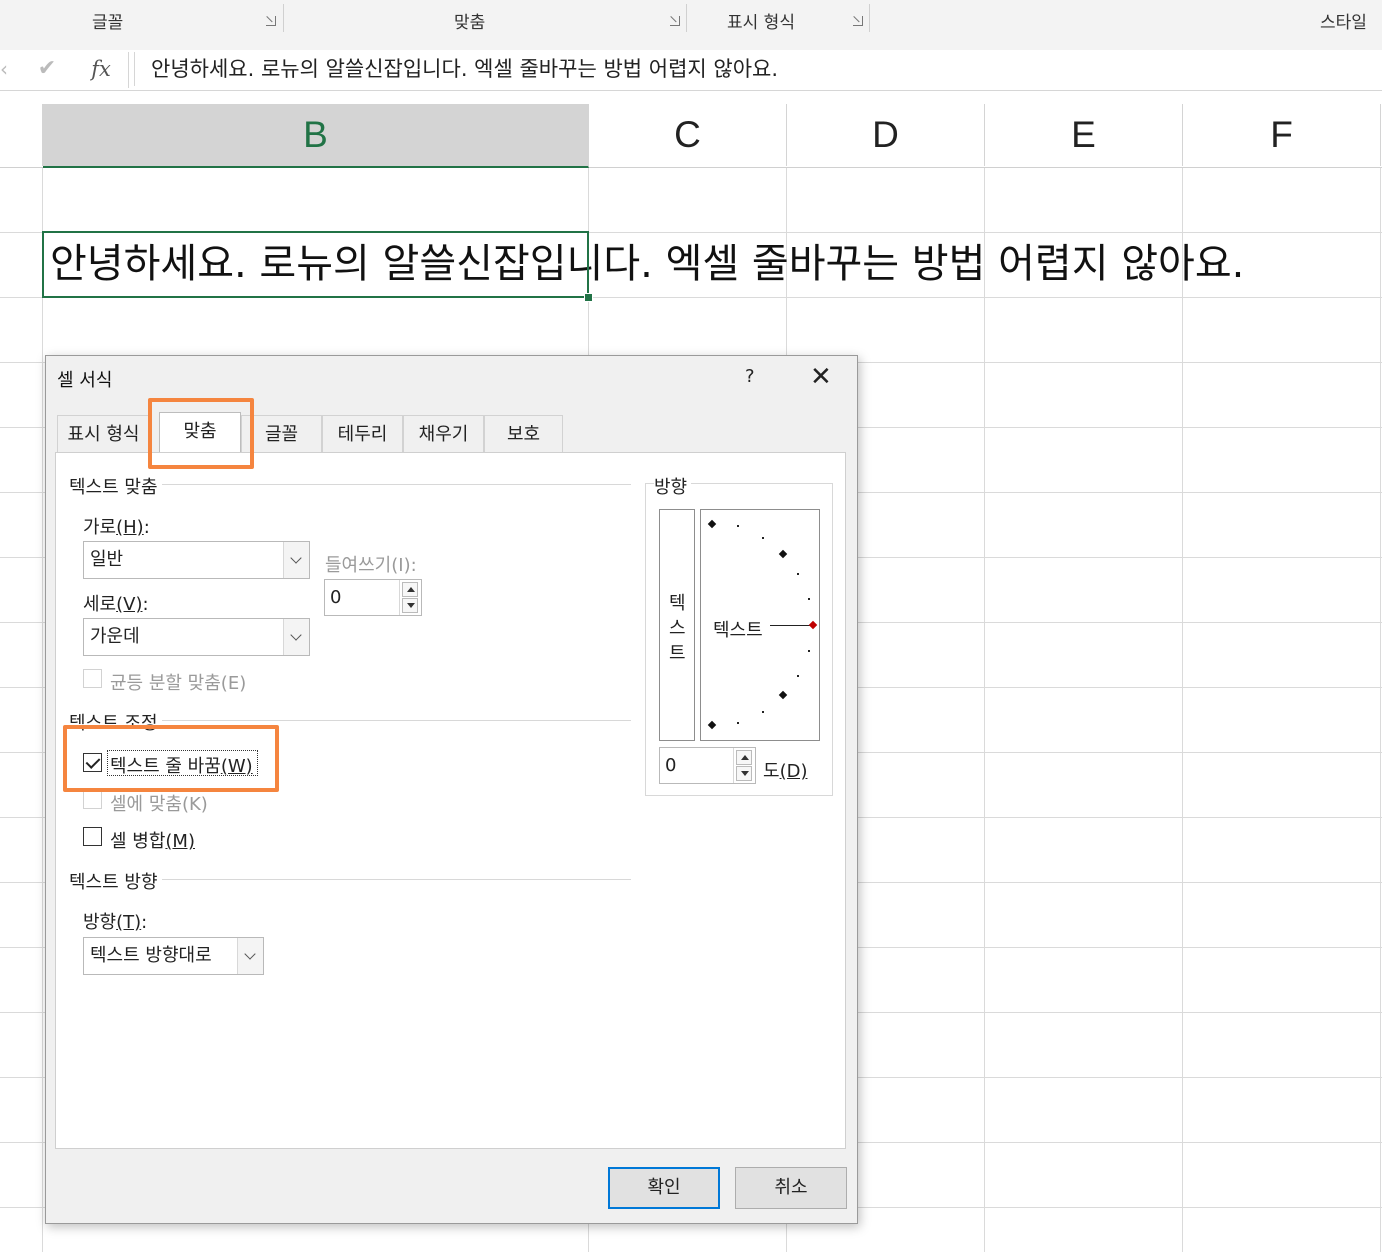 The width and height of the screenshot is (1382, 1252). I want to click on ribbon-group-font: 글꼴, so click(108, 23).